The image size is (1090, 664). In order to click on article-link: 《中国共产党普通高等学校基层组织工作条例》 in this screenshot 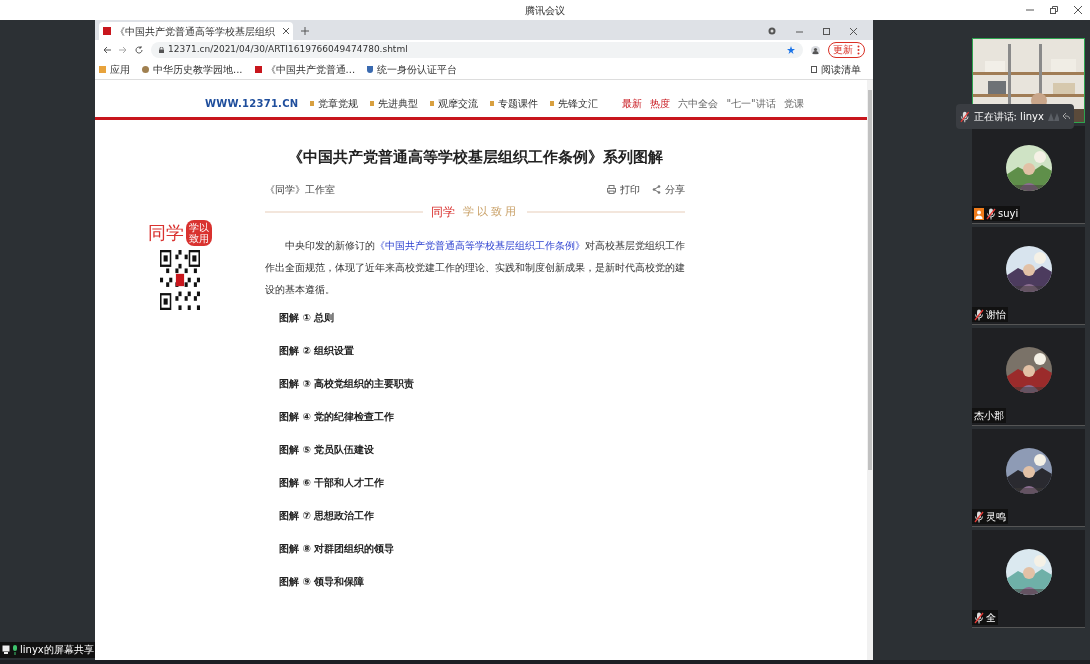, I will do `click(480, 245)`.